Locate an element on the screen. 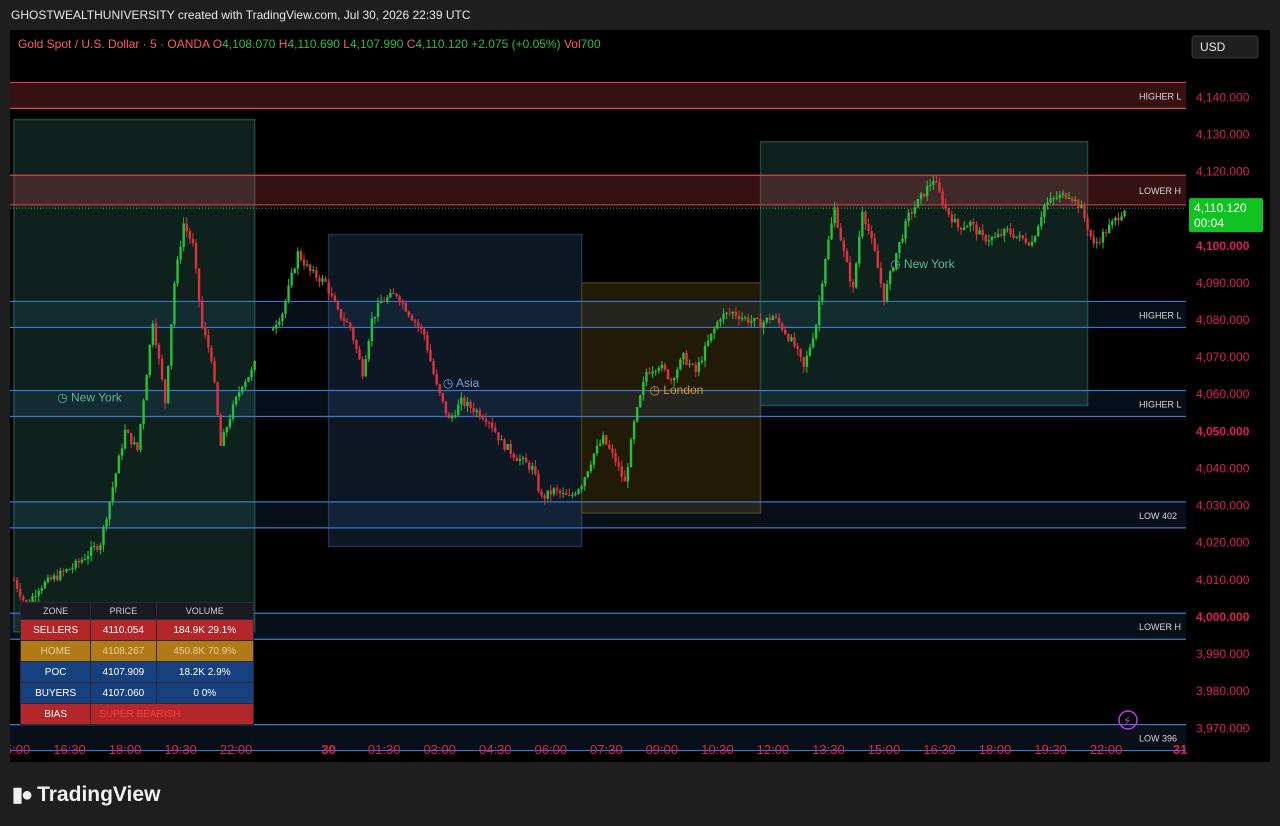 This screenshot has width=1280, height=826. time-tick-label: 19:30 is located at coordinates (1050, 749).